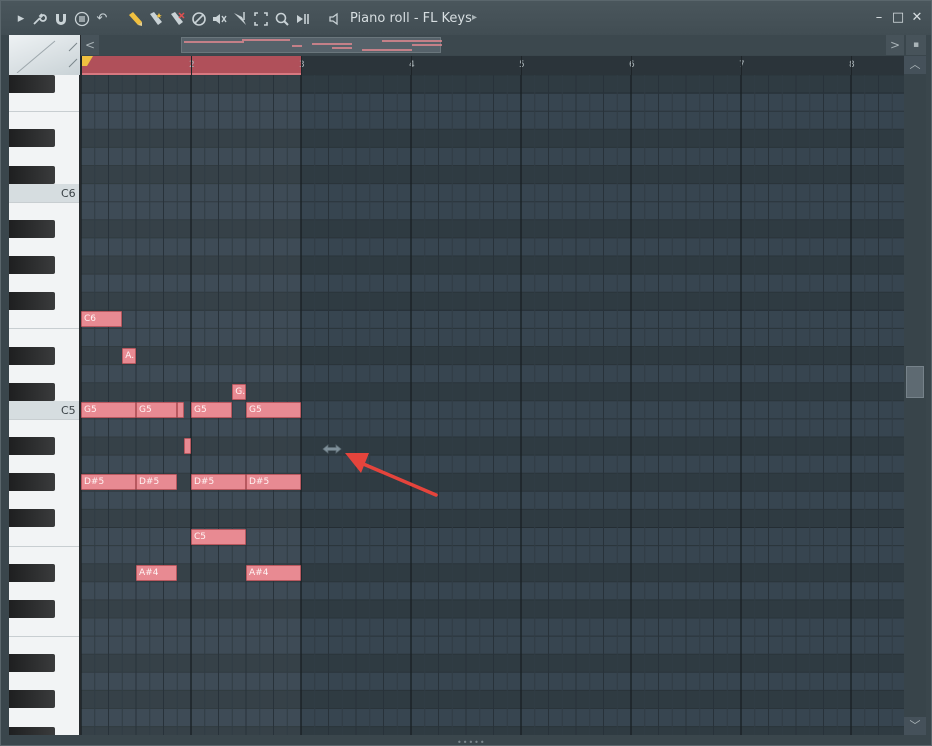 This screenshot has width=932, height=746. What do you see at coordinates (39, 19) in the screenshot?
I see `wrench-icon` at bounding box center [39, 19].